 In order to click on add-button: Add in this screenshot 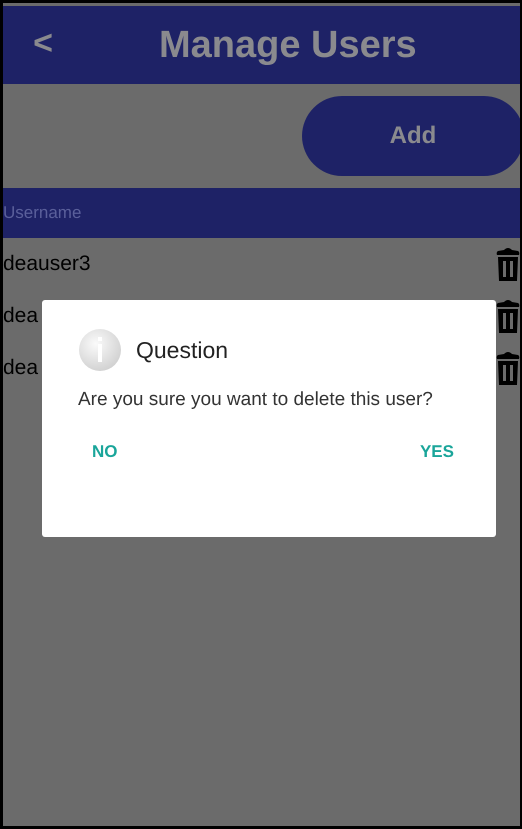, I will do `click(411, 136)`.